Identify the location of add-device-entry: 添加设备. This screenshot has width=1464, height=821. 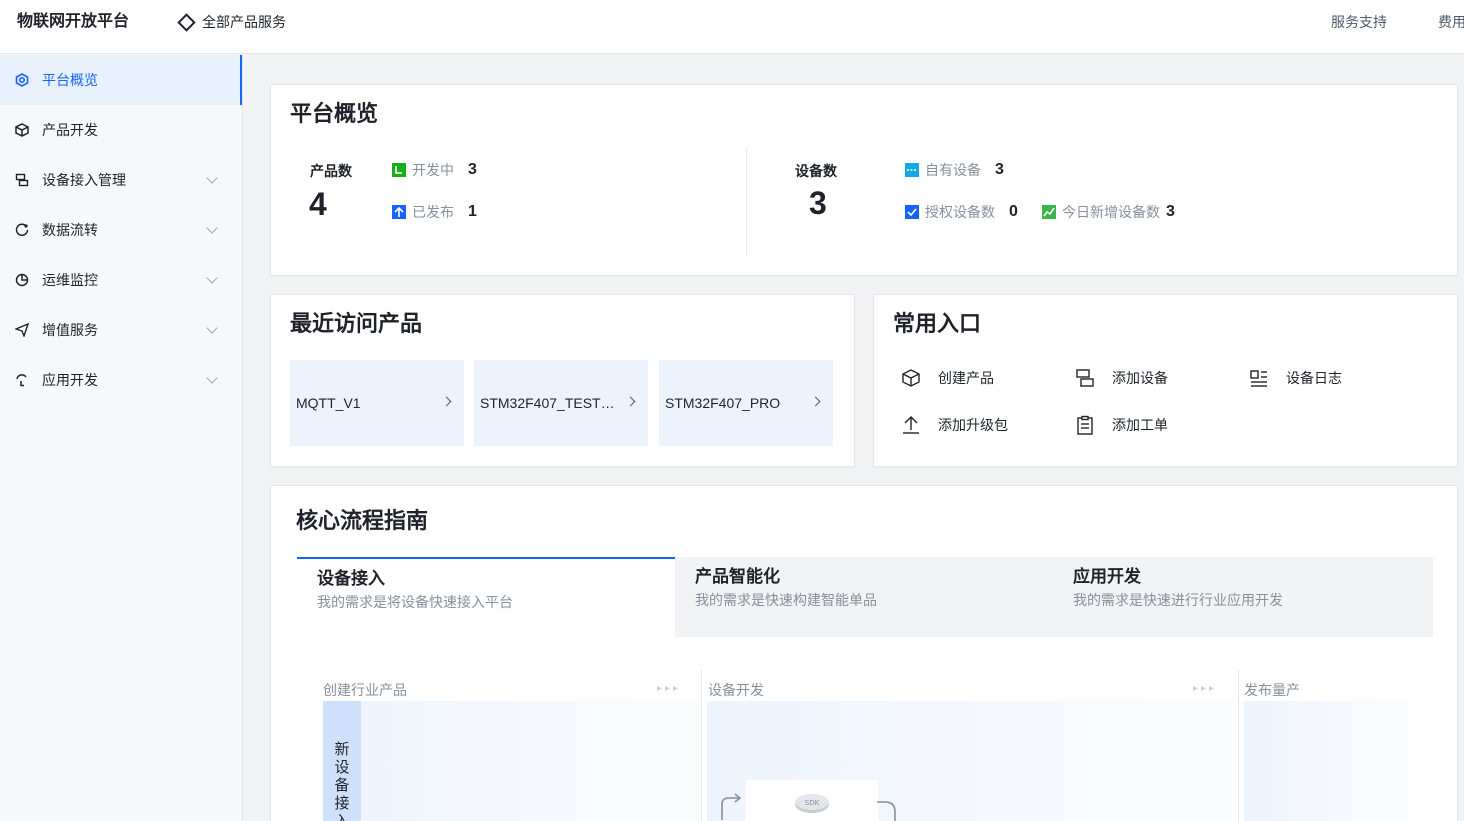
(1121, 378).